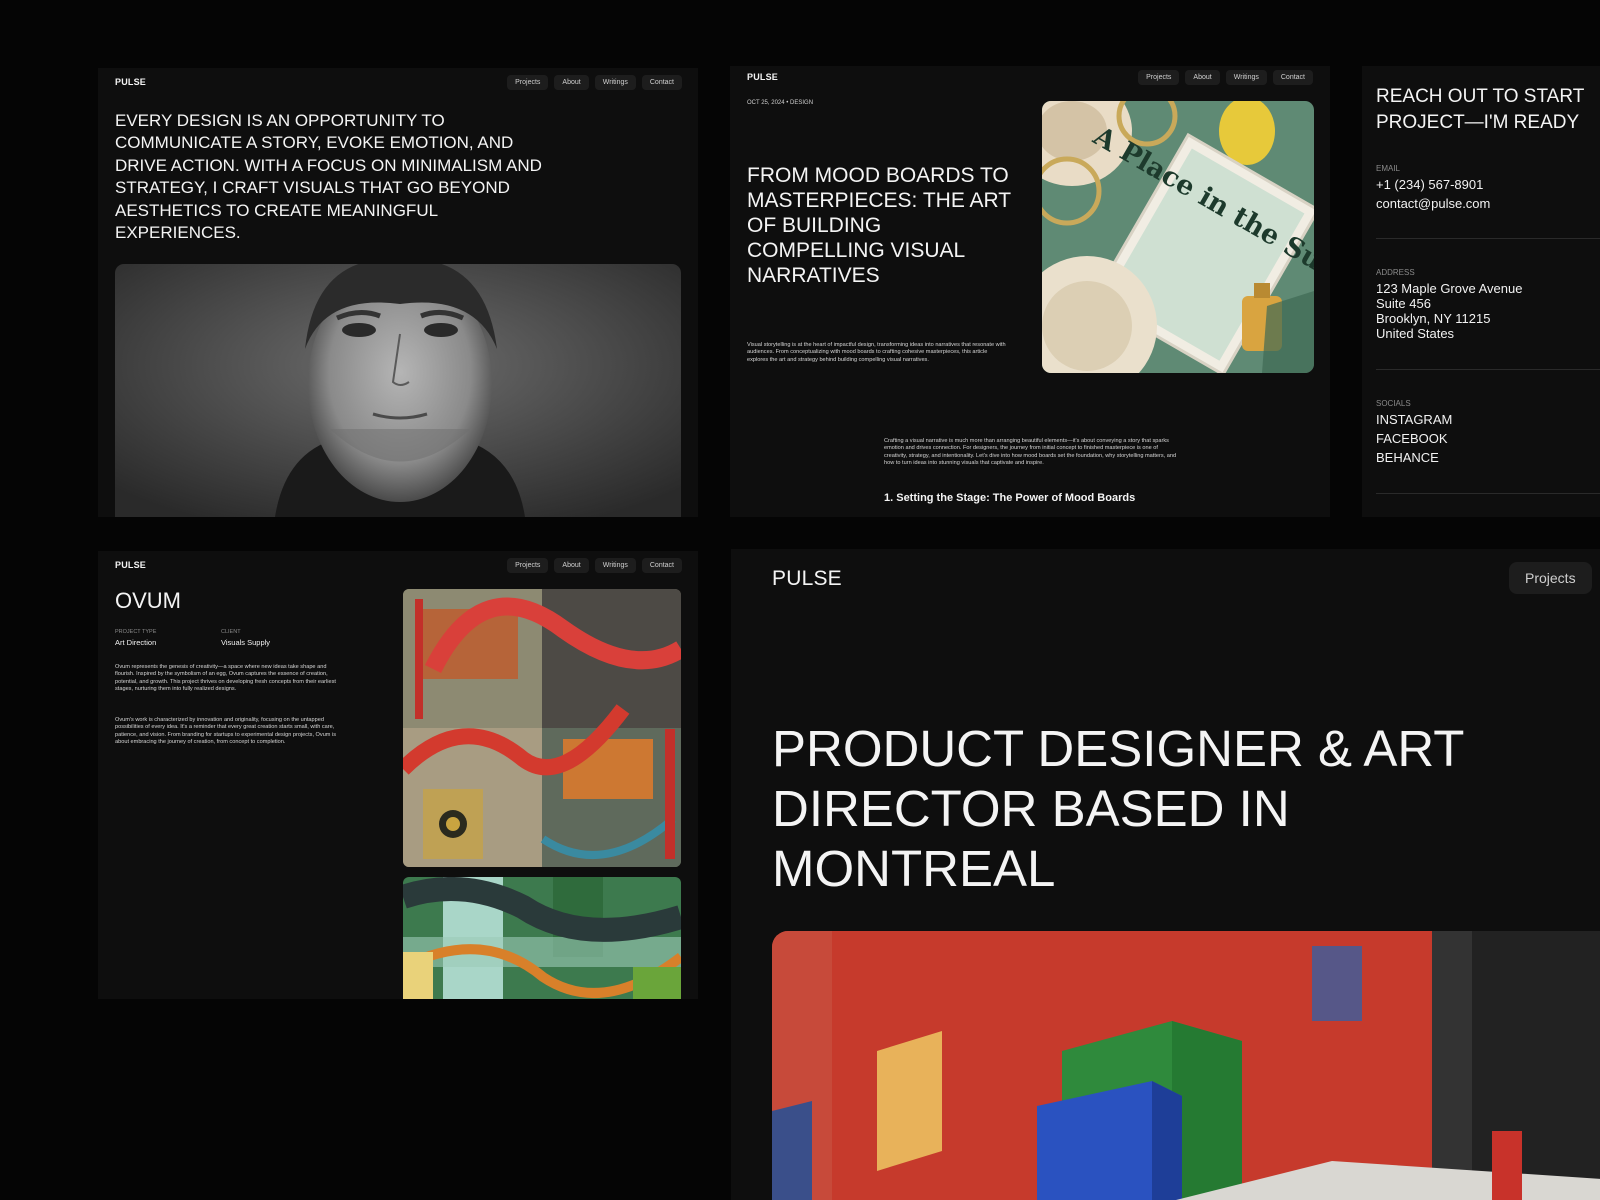 The width and height of the screenshot is (1600, 1200). I want to click on cover-illustration: A Place in the Sun, so click(1178, 237).